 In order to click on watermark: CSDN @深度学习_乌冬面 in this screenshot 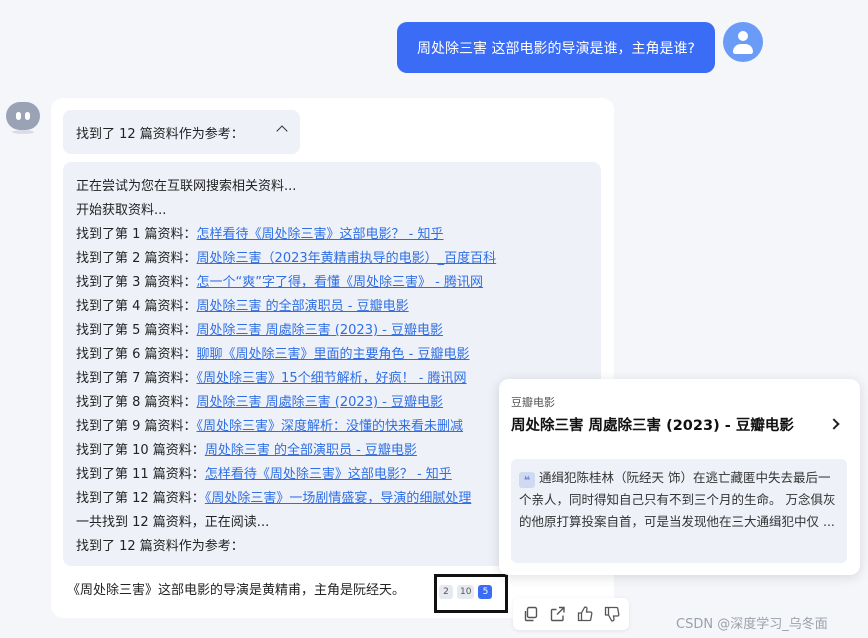, I will do `click(752, 624)`.